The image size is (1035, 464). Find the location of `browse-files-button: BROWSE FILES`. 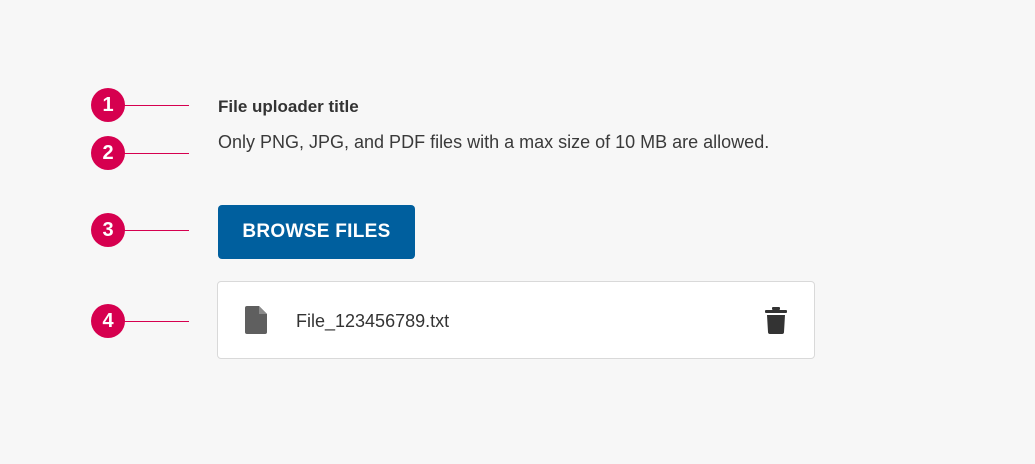

browse-files-button: BROWSE FILES is located at coordinates (316, 232).